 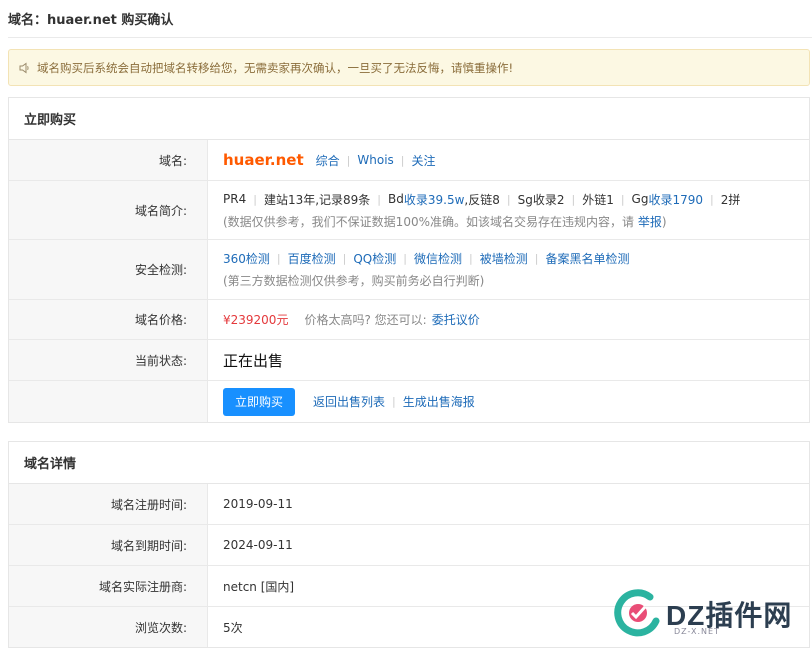 What do you see at coordinates (253, 360) in the screenshot?
I see `status-value: 正在出售` at bounding box center [253, 360].